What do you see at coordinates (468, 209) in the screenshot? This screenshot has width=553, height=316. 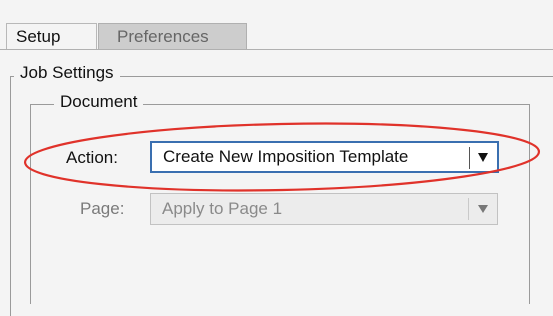 I see `page-select-divider` at bounding box center [468, 209].